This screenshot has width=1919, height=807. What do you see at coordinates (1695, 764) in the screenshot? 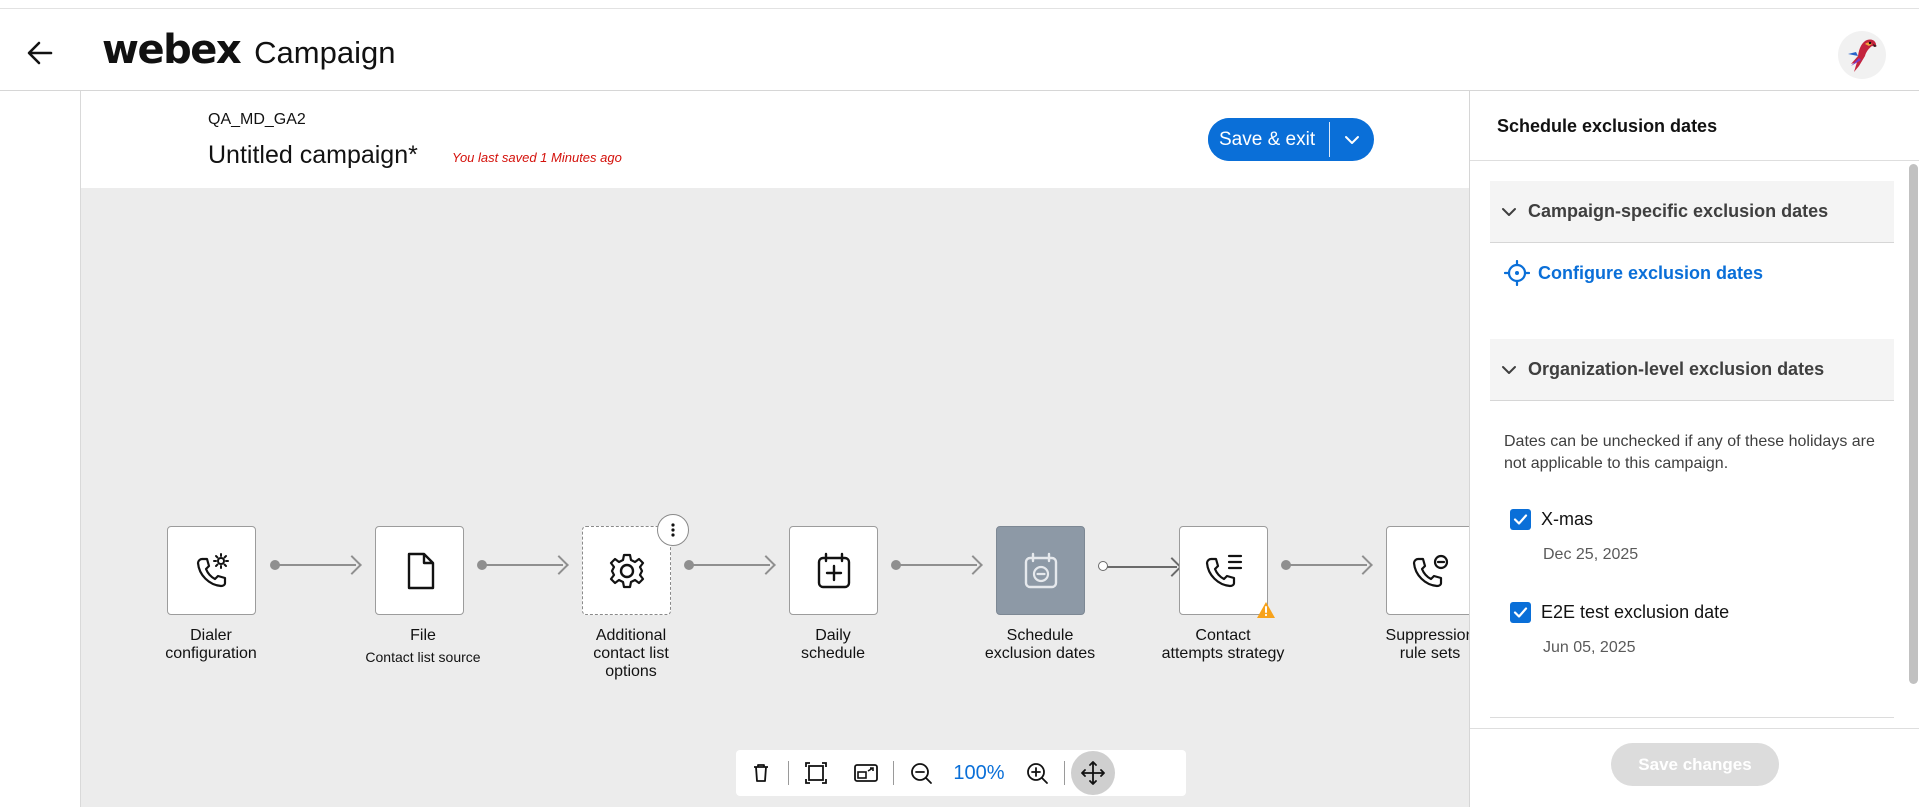
I see `save-changes-button: Save changes` at bounding box center [1695, 764].